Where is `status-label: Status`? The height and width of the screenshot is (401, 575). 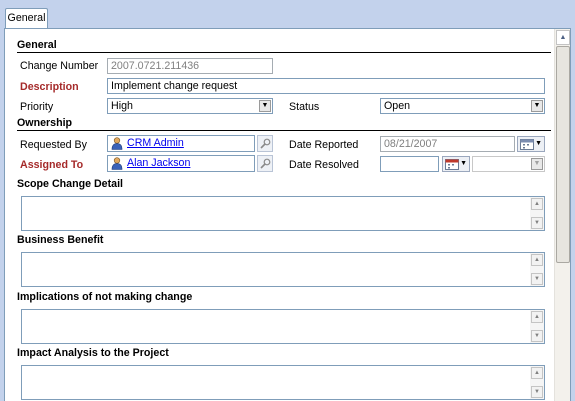
status-label: Status is located at coordinates (304, 107).